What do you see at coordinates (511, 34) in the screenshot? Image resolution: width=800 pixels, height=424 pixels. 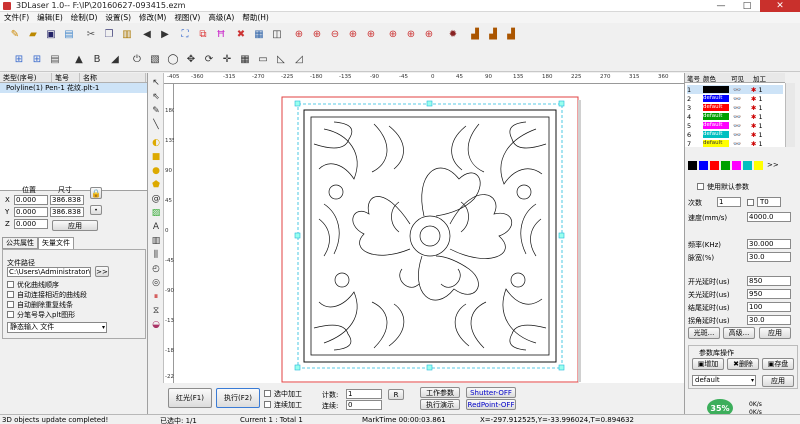 I see `device3-icon: ▟` at bounding box center [511, 34].